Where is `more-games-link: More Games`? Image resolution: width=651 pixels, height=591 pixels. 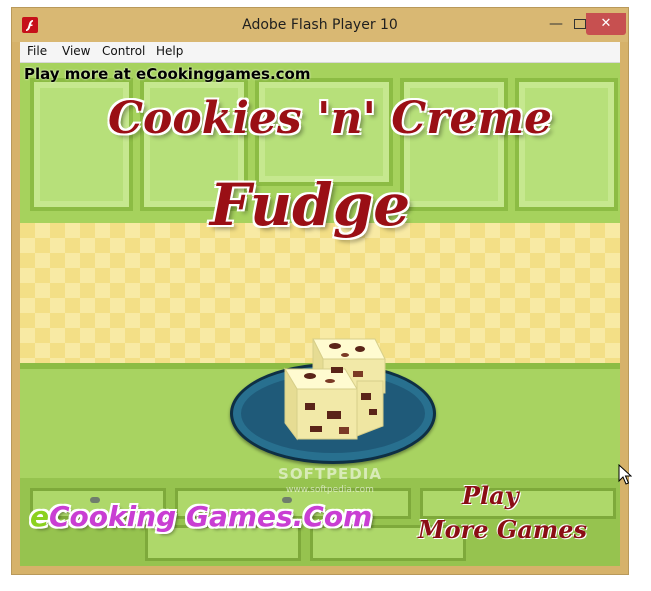 more-games-link: More Games is located at coordinates (502, 529).